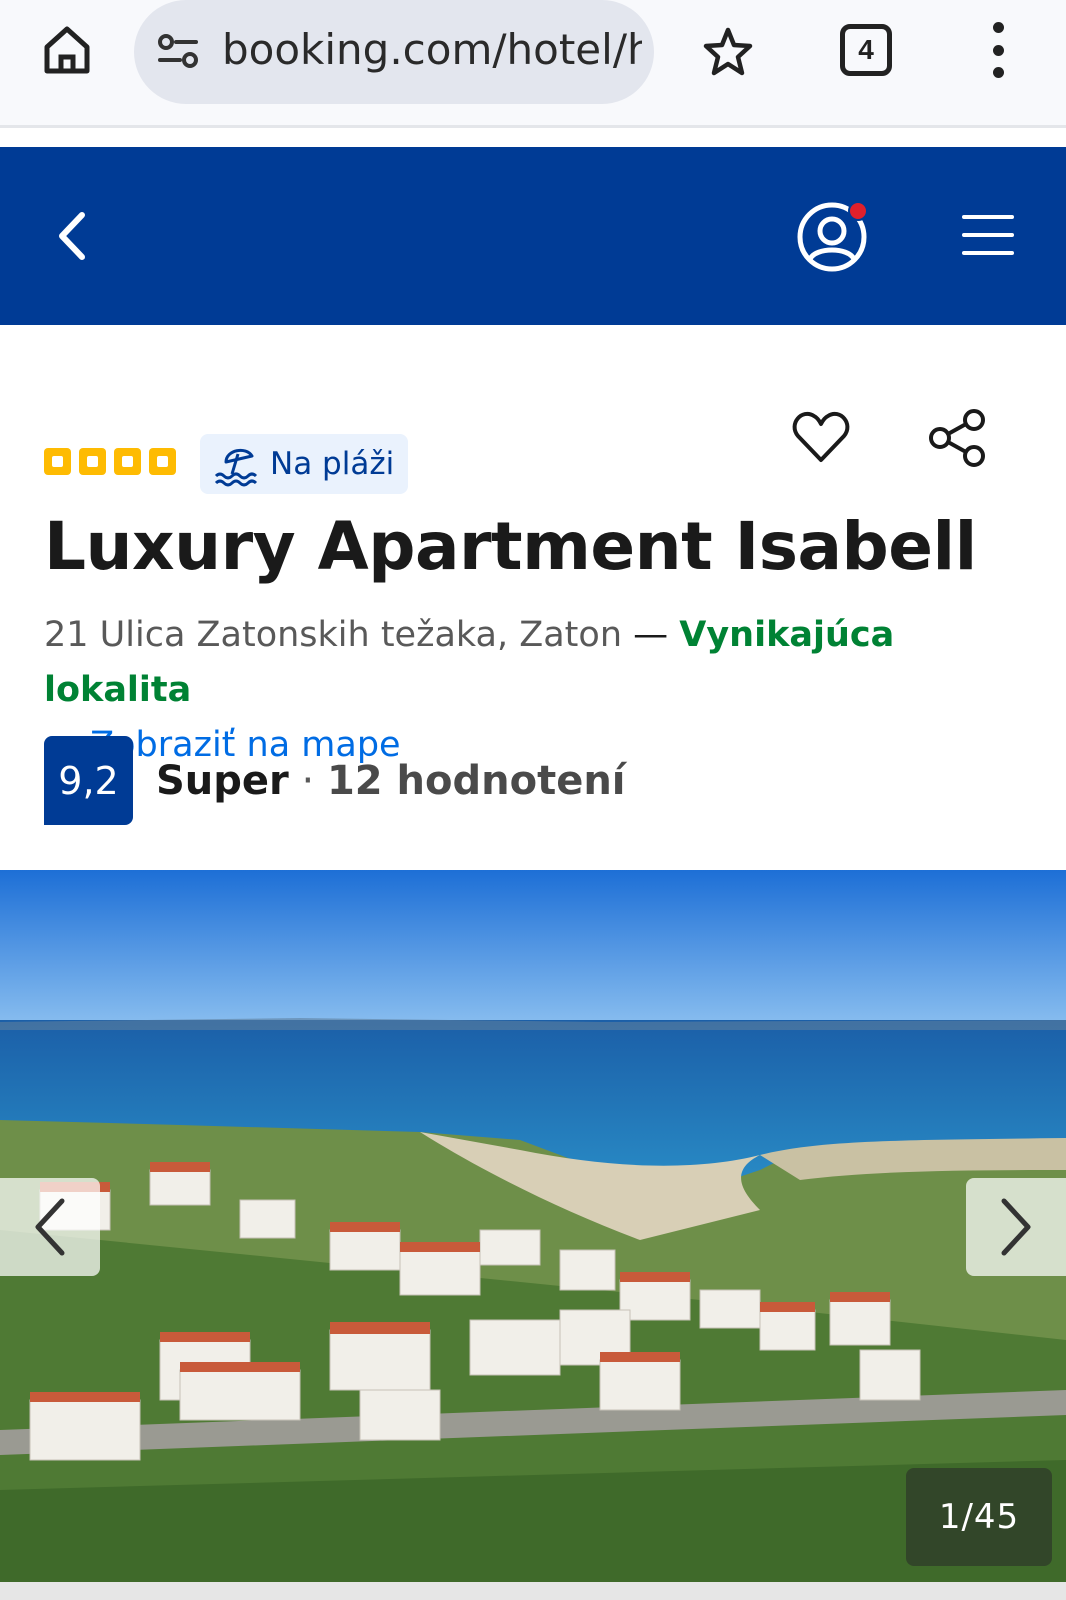 The height and width of the screenshot is (1600, 1066). What do you see at coordinates (332, 464) in the screenshot?
I see `badge-label: Na pláži` at bounding box center [332, 464].